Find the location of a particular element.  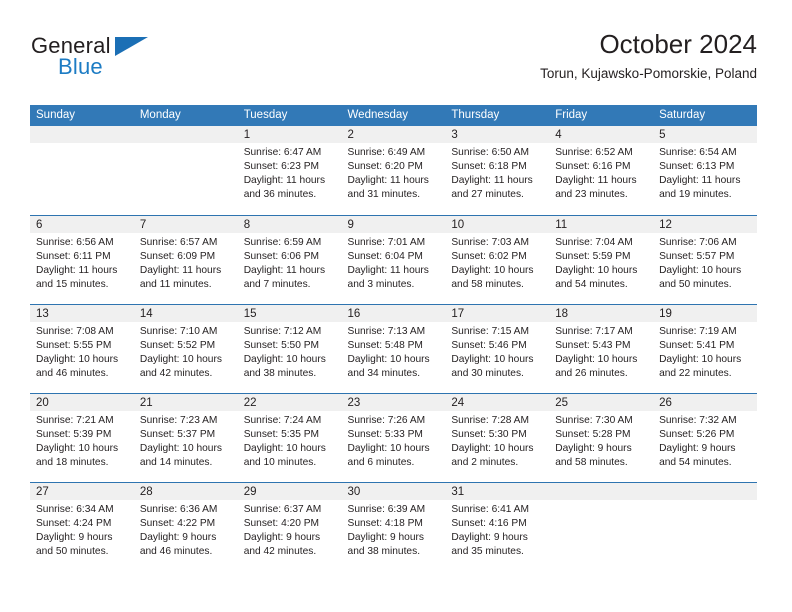

sunset-text: Sunset: 6:02 PM is located at coordinates (489, 256).